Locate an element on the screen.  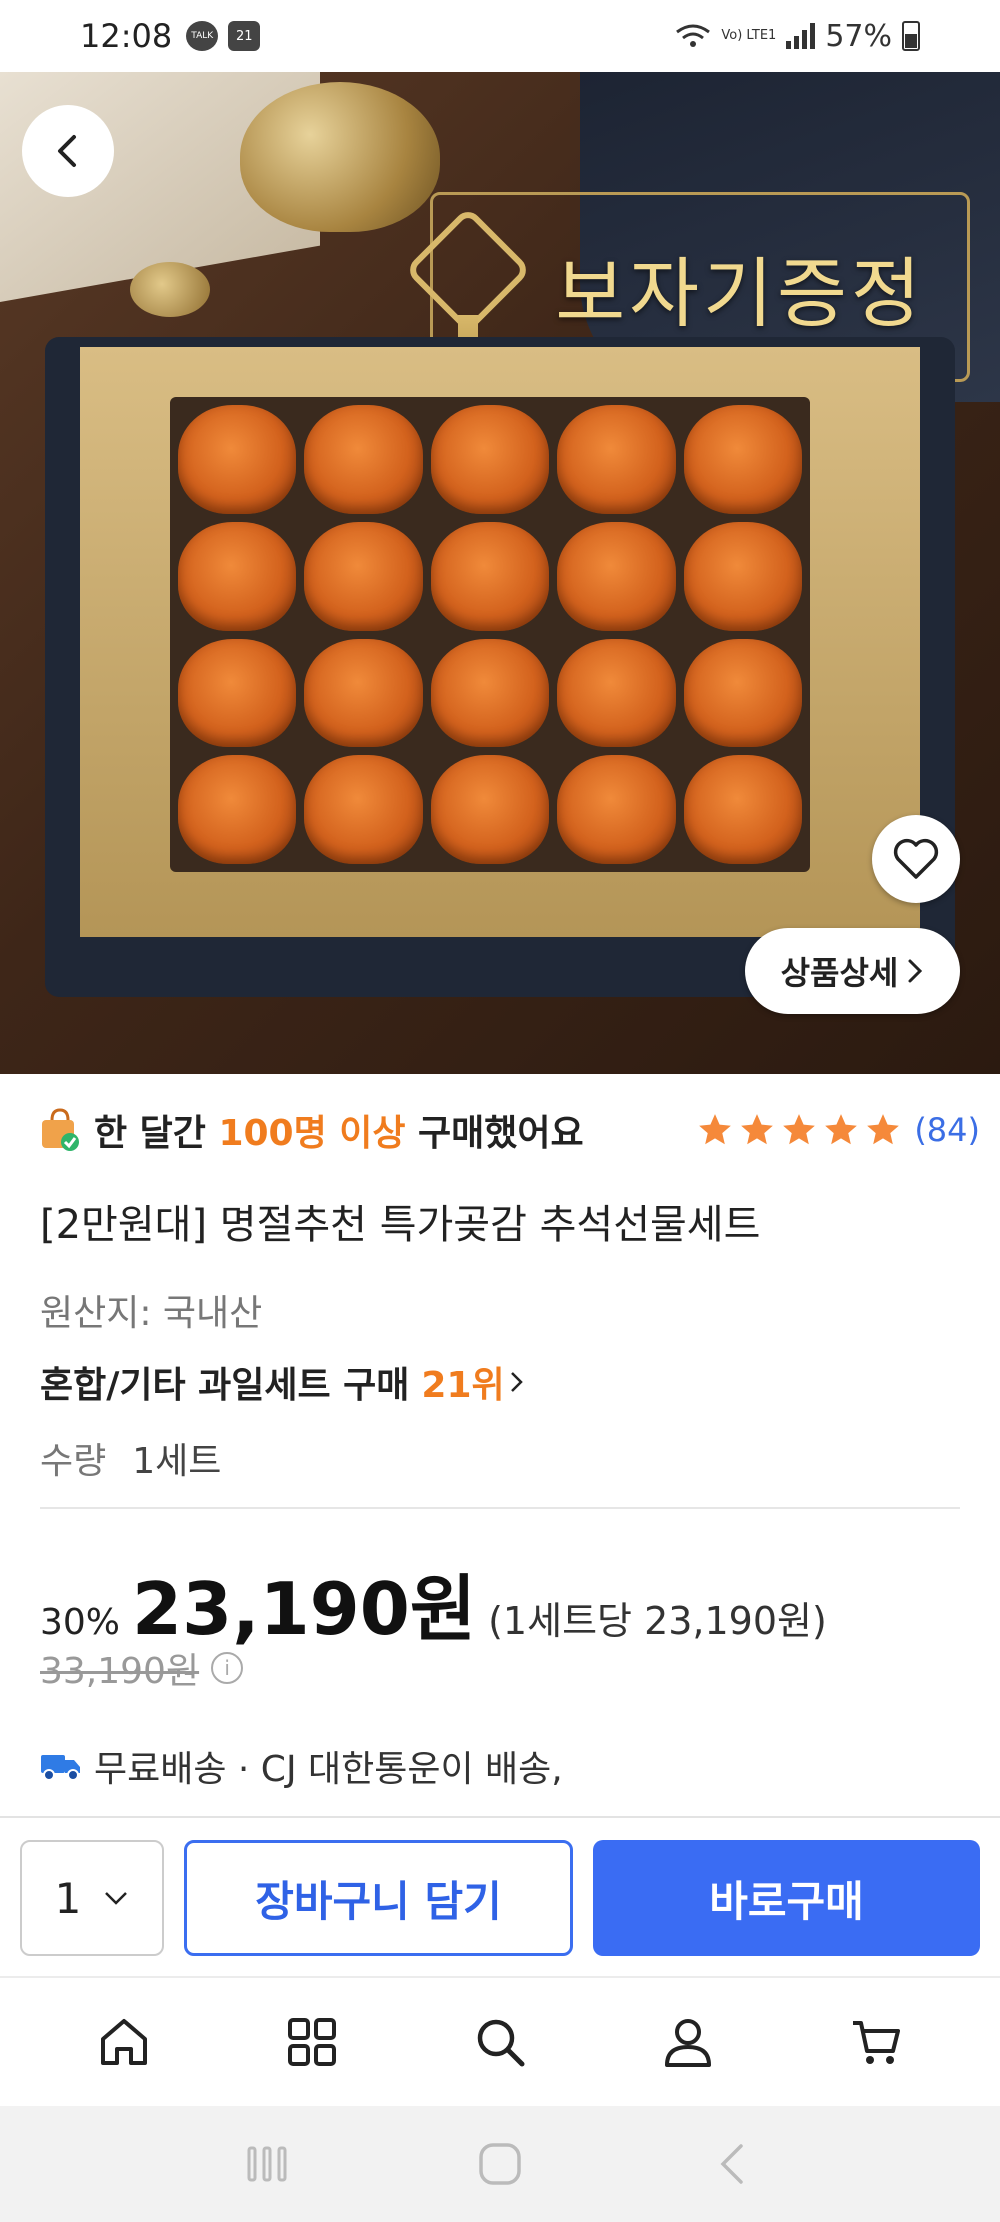
social-proof-row: 한 달간 100명 이상 구매했어요 (84) is located at coordinates (510, 1130).